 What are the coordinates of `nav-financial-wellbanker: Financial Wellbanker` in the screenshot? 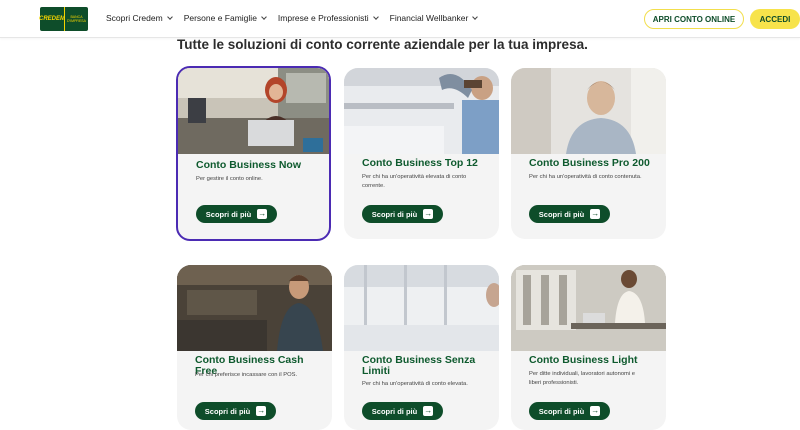 It's located at (434, 18).